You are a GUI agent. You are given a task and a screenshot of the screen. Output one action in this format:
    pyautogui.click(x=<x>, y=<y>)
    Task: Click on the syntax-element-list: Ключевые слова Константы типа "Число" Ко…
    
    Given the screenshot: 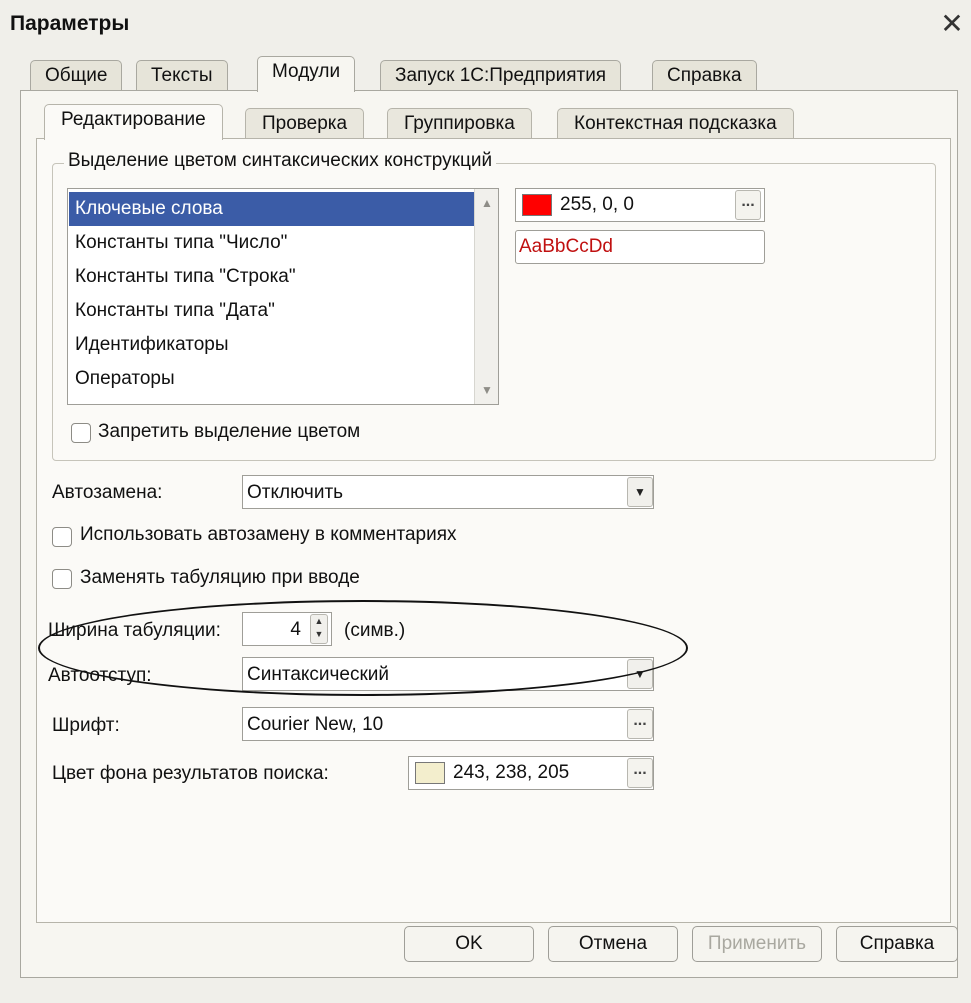 What is the action you would take?
    pyautogui.click(x=283, y=296)
    